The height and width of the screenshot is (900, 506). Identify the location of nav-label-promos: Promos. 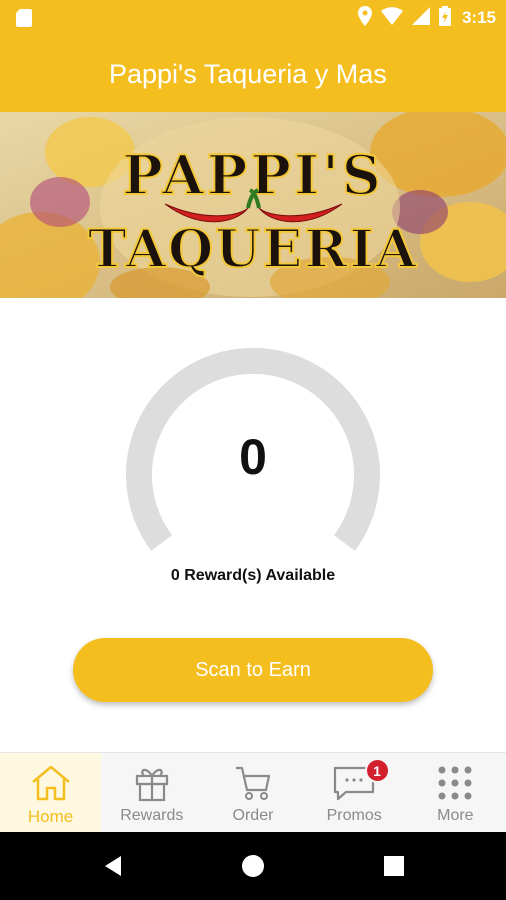
(354, 815).